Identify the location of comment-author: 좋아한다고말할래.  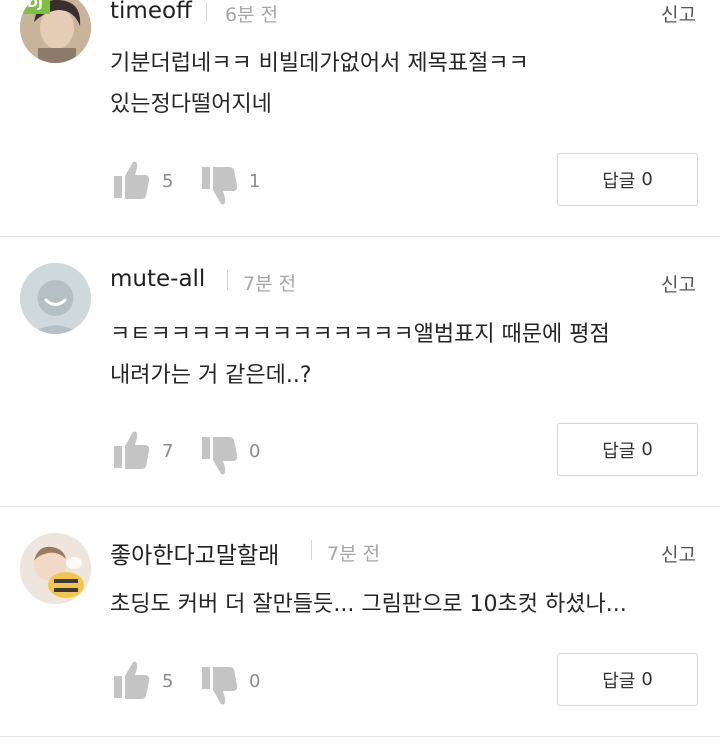
(194, 553).